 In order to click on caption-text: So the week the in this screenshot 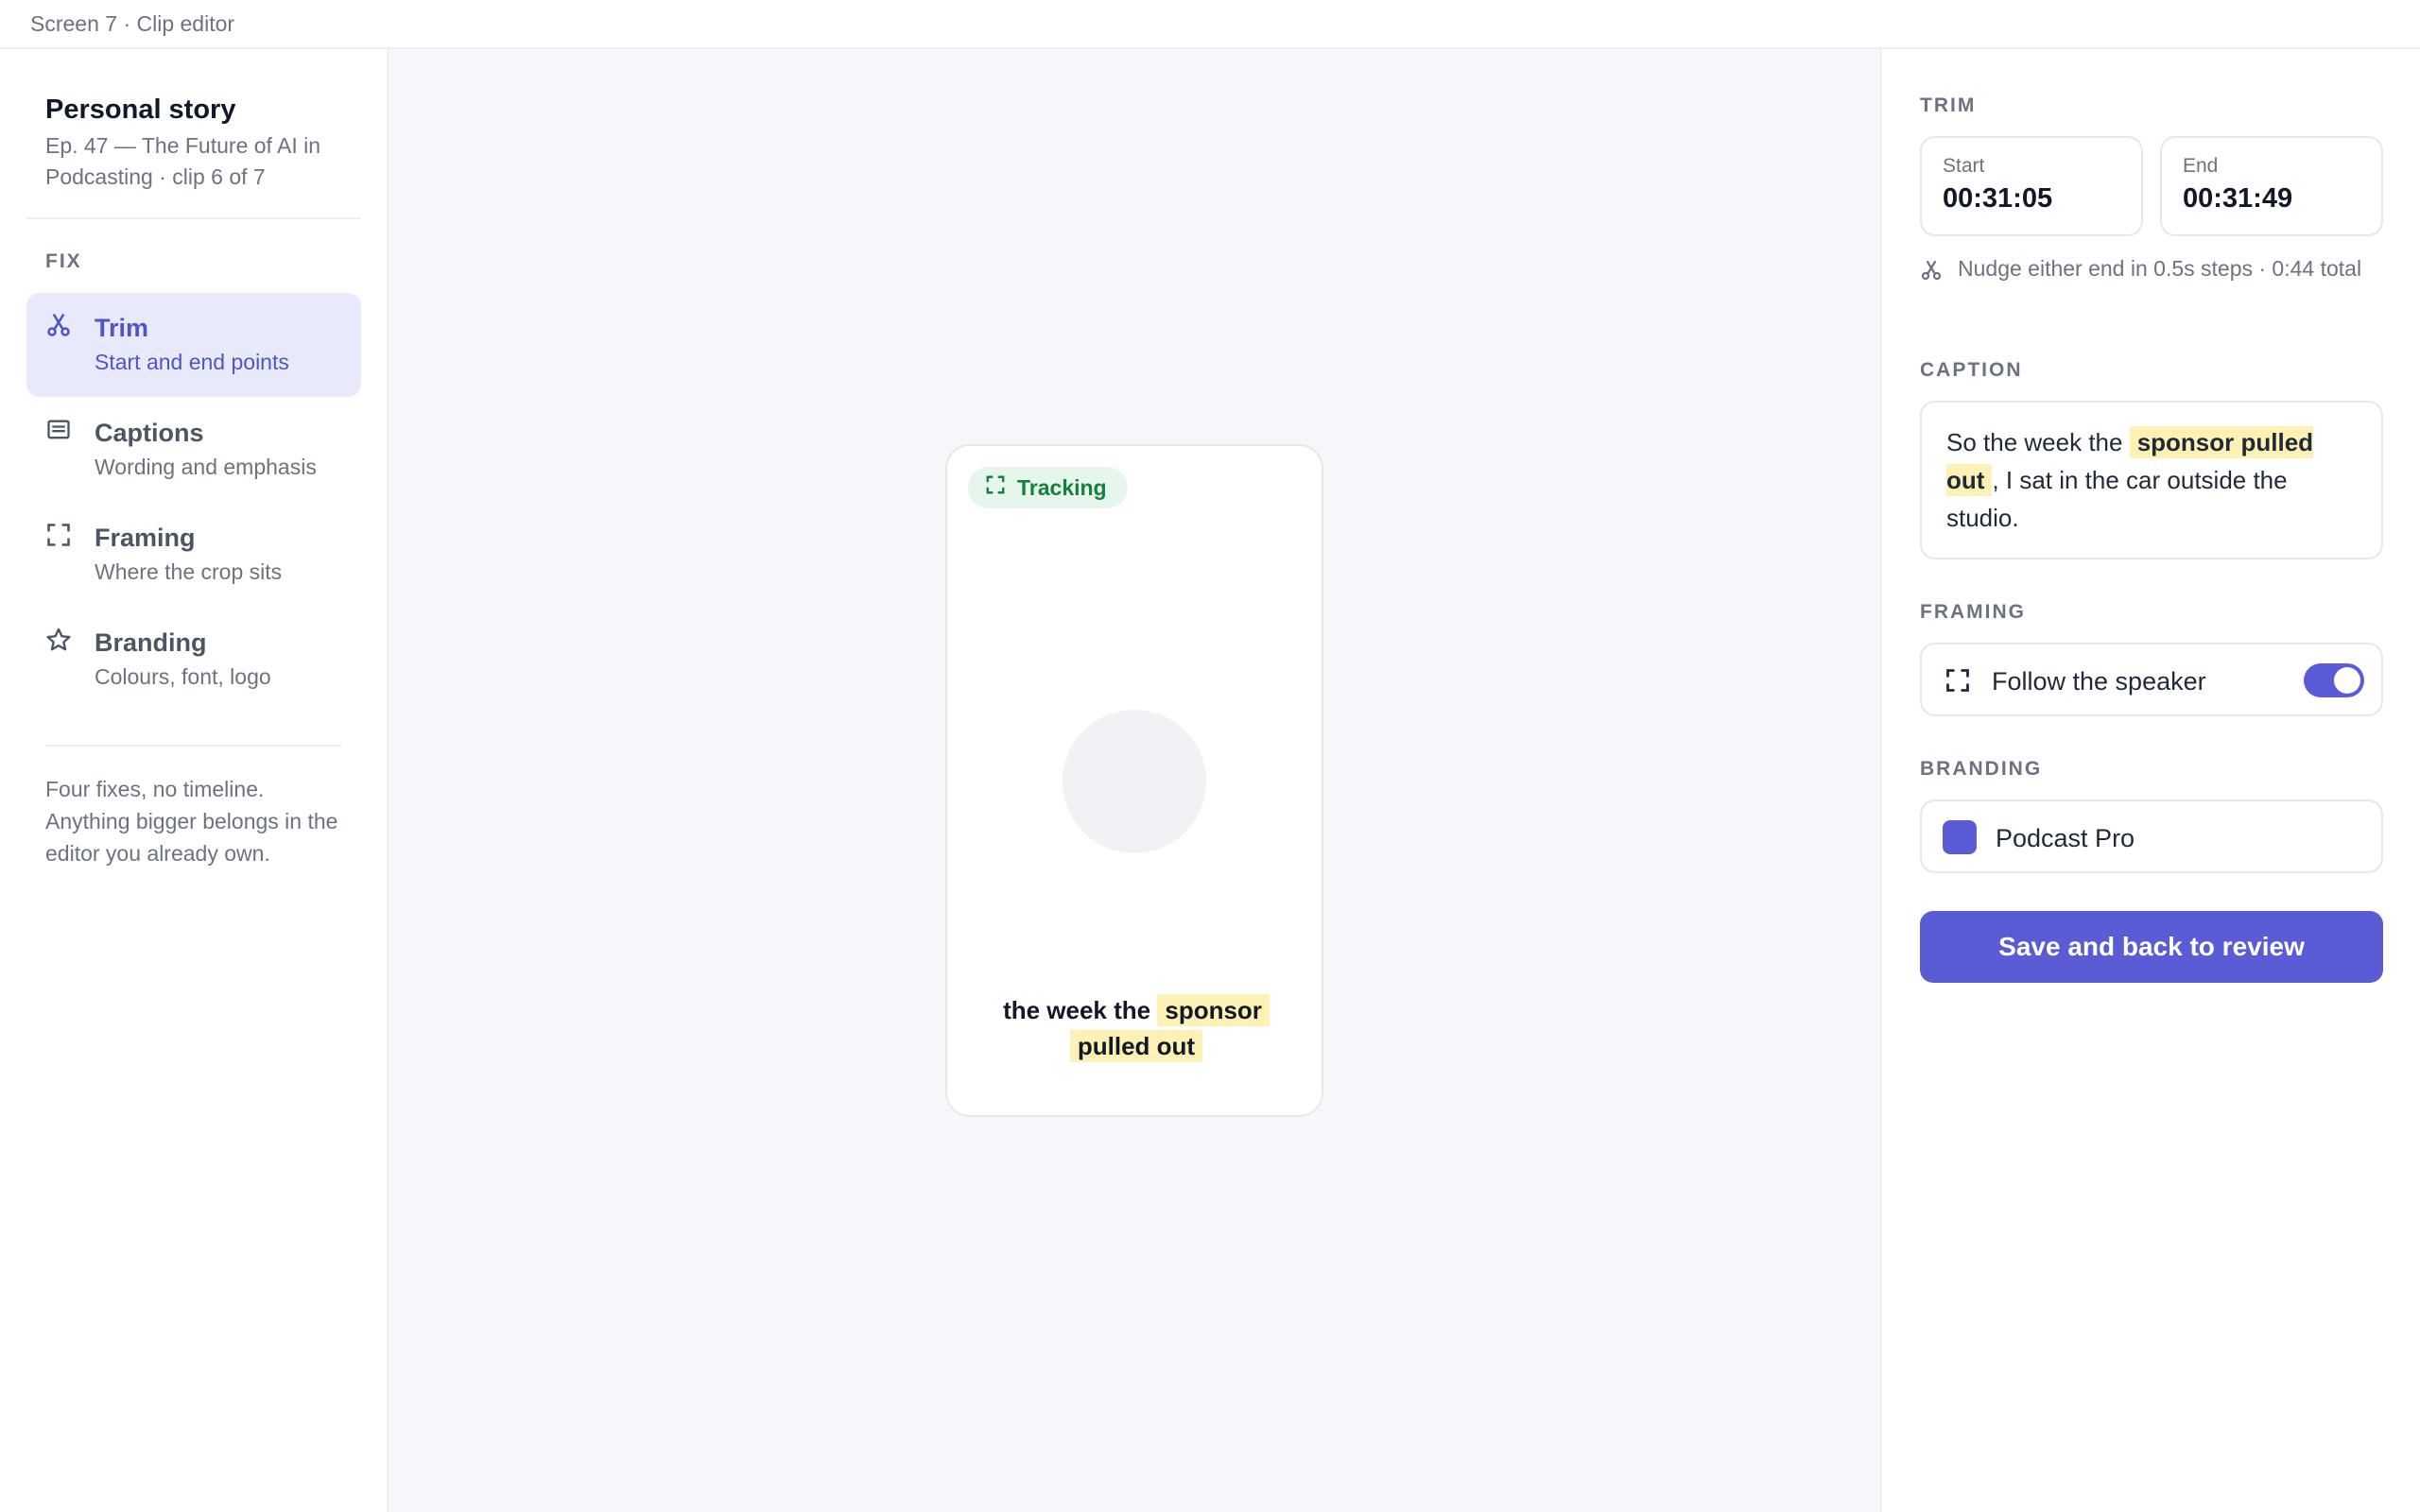, I will do `click(2035, 442)`.